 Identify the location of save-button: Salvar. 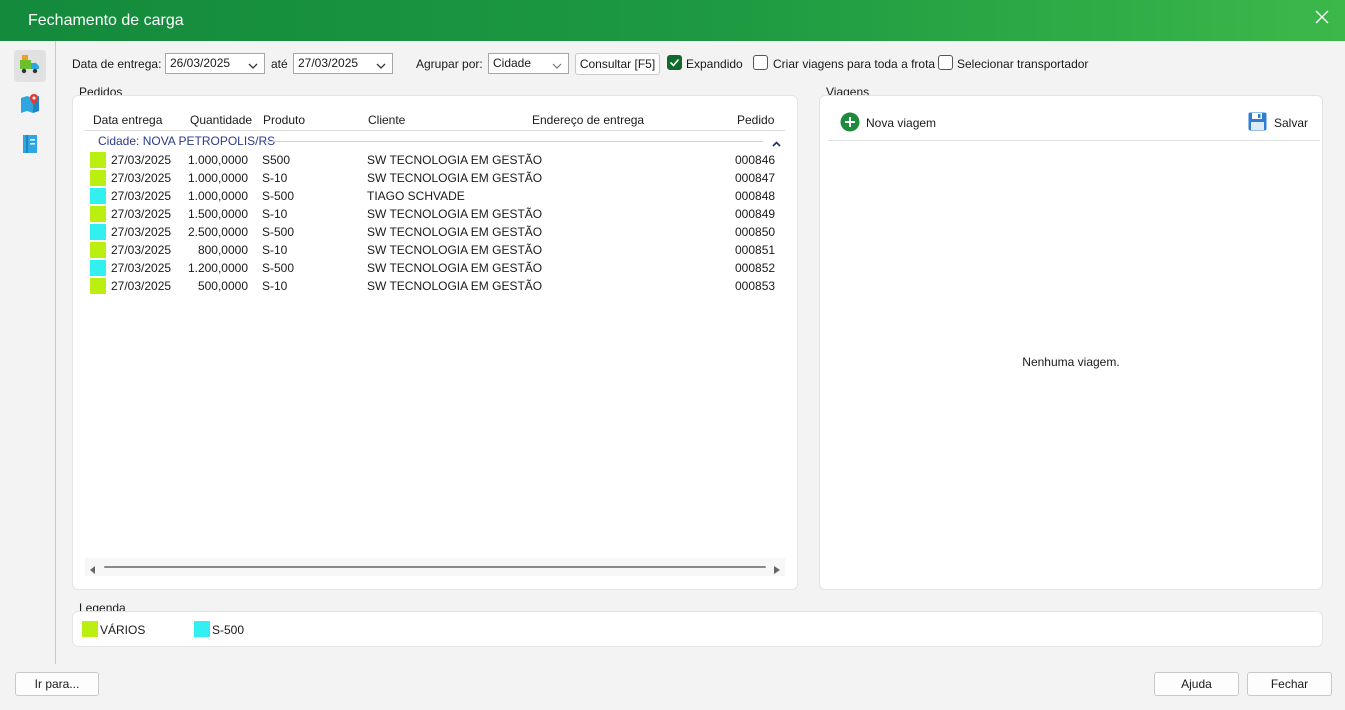
(1278, 123).